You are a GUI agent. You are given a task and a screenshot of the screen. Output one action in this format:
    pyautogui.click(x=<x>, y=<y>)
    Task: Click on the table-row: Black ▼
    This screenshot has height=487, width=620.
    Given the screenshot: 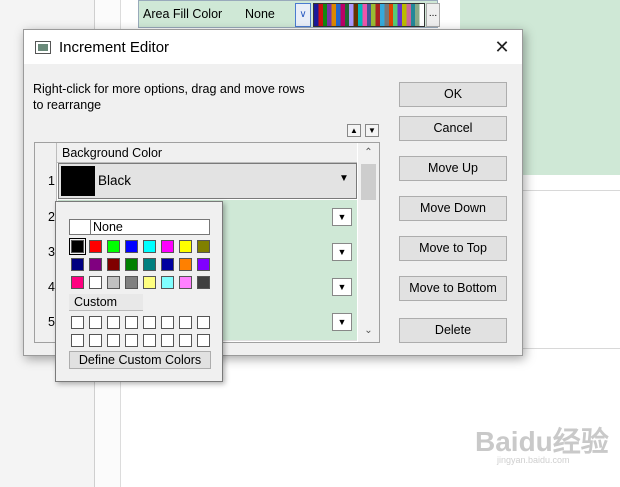 What is the action you would take?
    pyautogui.click(x=207, y=181)
    